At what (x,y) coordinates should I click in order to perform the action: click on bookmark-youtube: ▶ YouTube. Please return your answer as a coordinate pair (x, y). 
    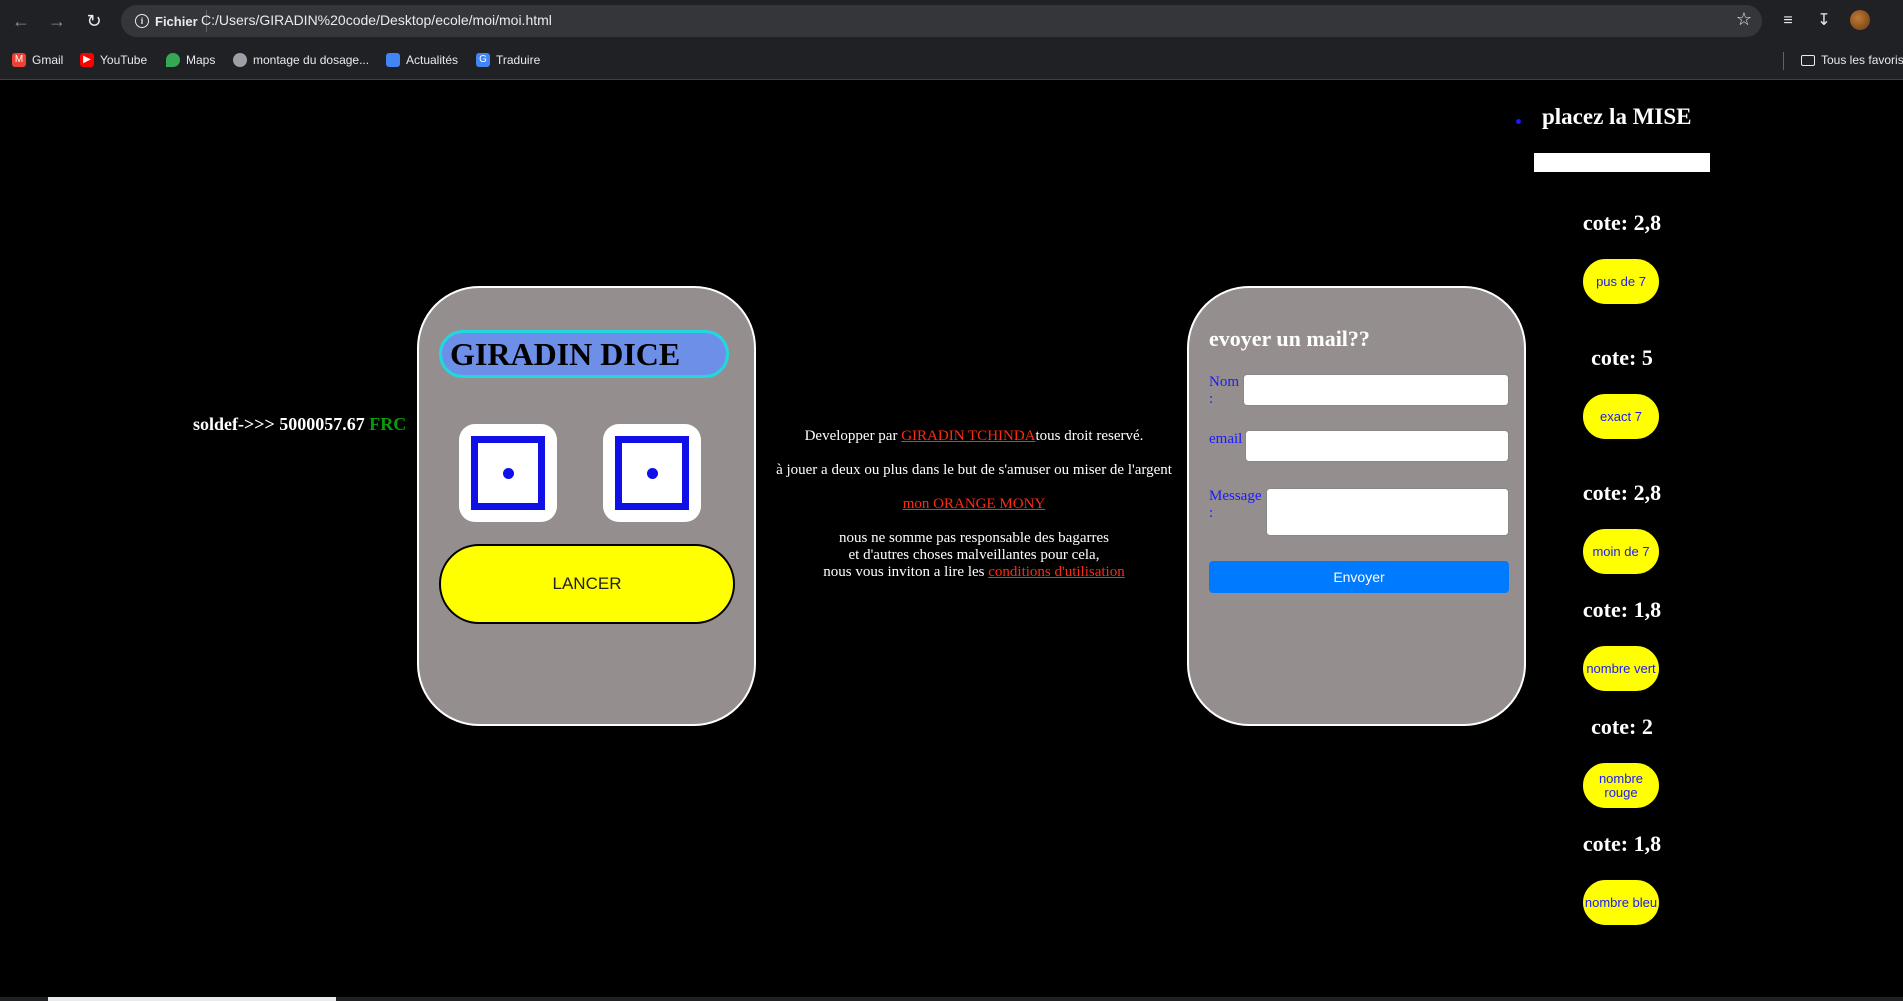
    Looking at the image, I should click on (113, 60).